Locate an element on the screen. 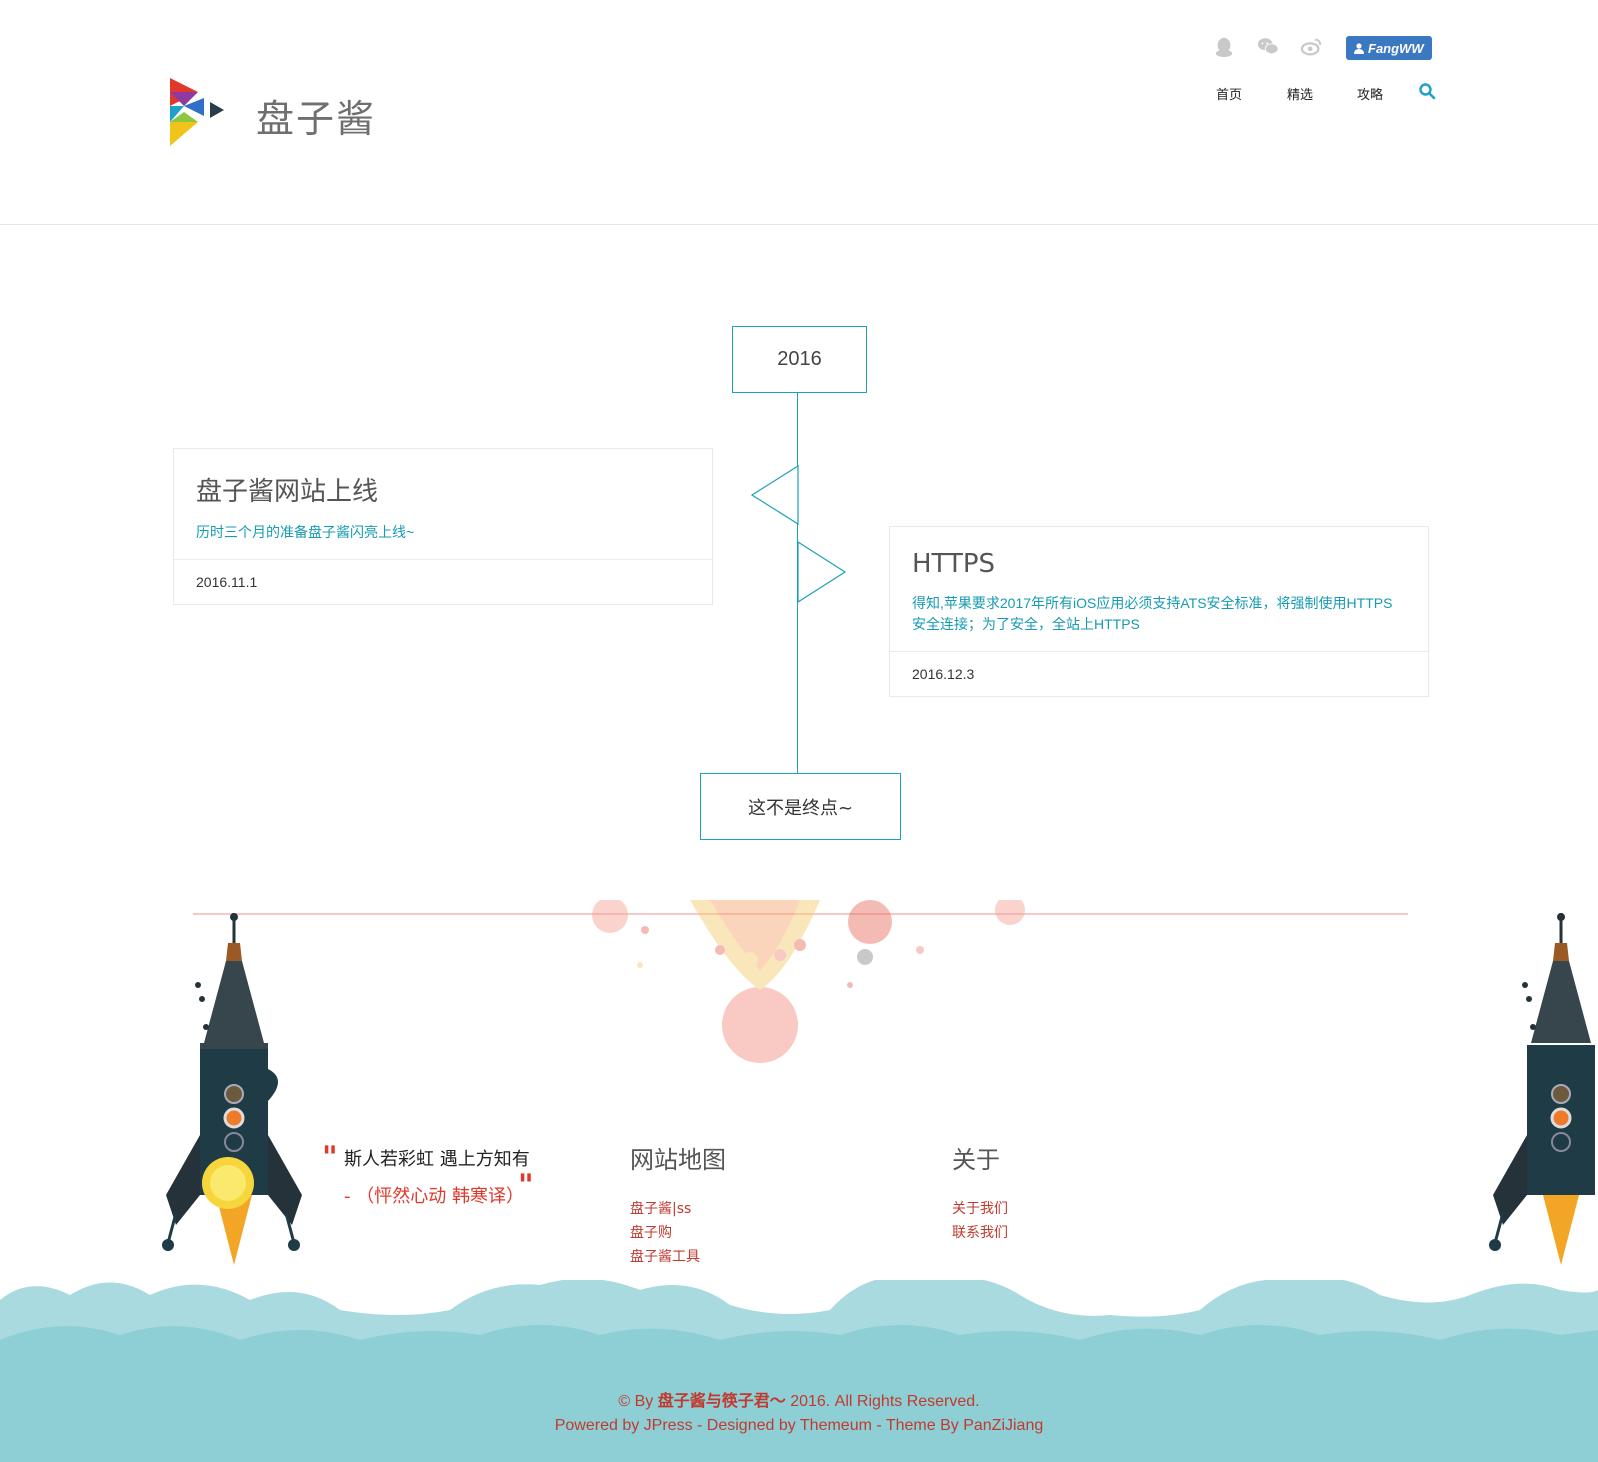  timeline-card: 盘子酱网站上线 历时三个月的准备盘子酱闪亮上线~ 2016.11.1 is located at coordinates (443, 526).